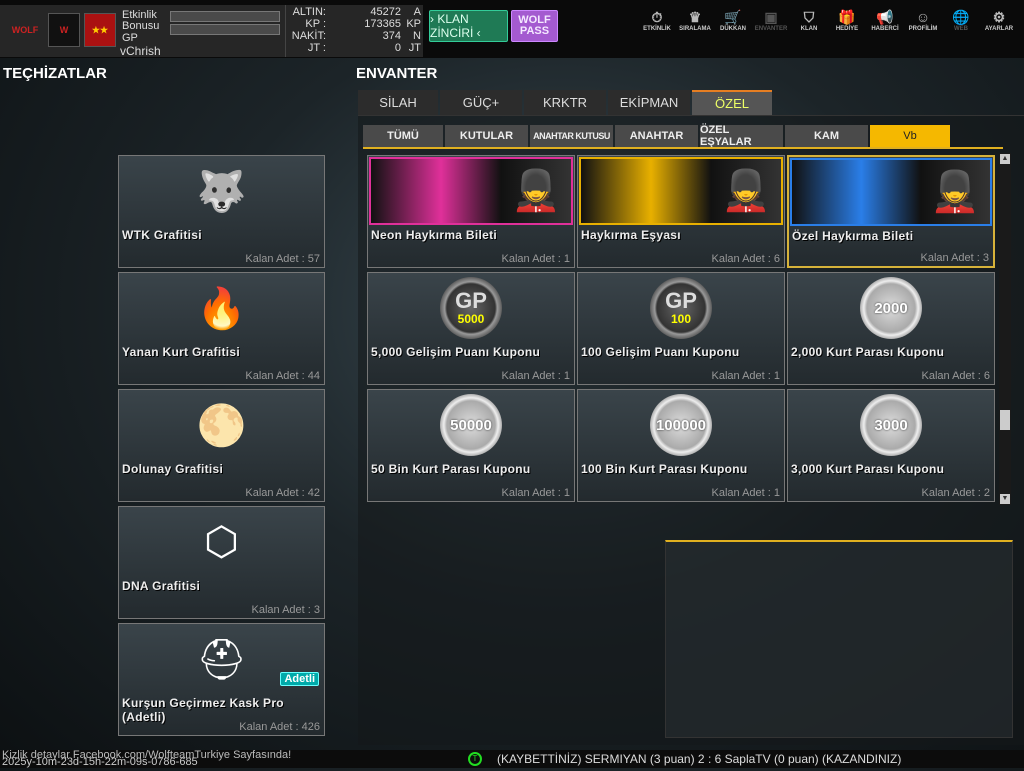  What do you see at coordinates (1005, 329) in the screenshot?
I see `scrollbar: ▲ ▼` at bounding box center [1005, 329].